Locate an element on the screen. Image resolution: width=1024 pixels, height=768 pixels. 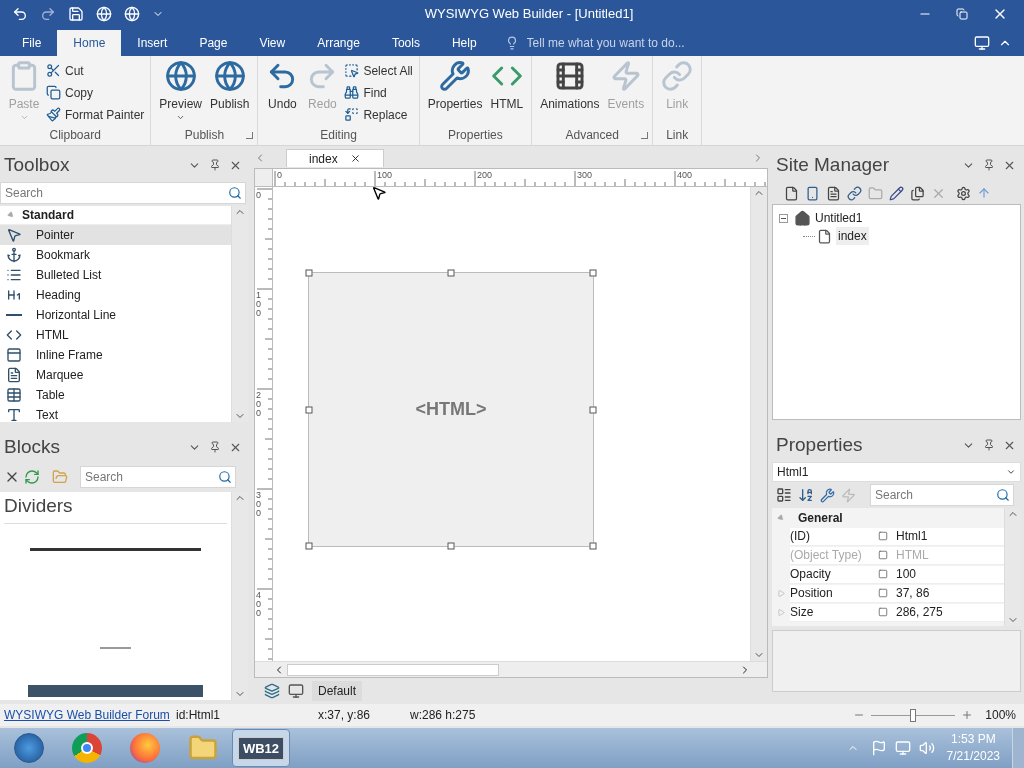
toolbox-item: Table is located at coordinates (115, 395).